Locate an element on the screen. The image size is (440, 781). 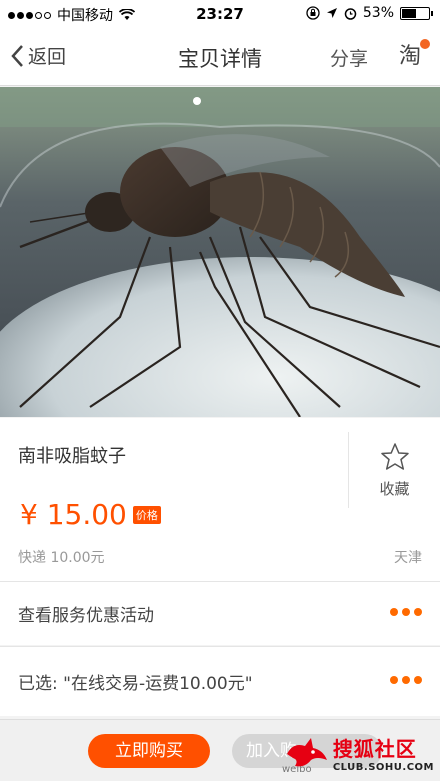
watermark-brand: 搜狐社区 is located at coordinates (374, 749).